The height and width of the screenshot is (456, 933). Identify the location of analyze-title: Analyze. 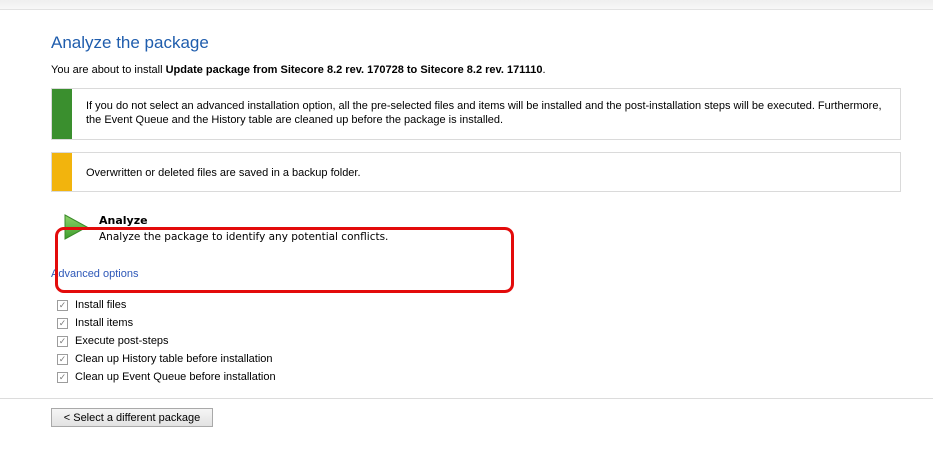
(123, 220).